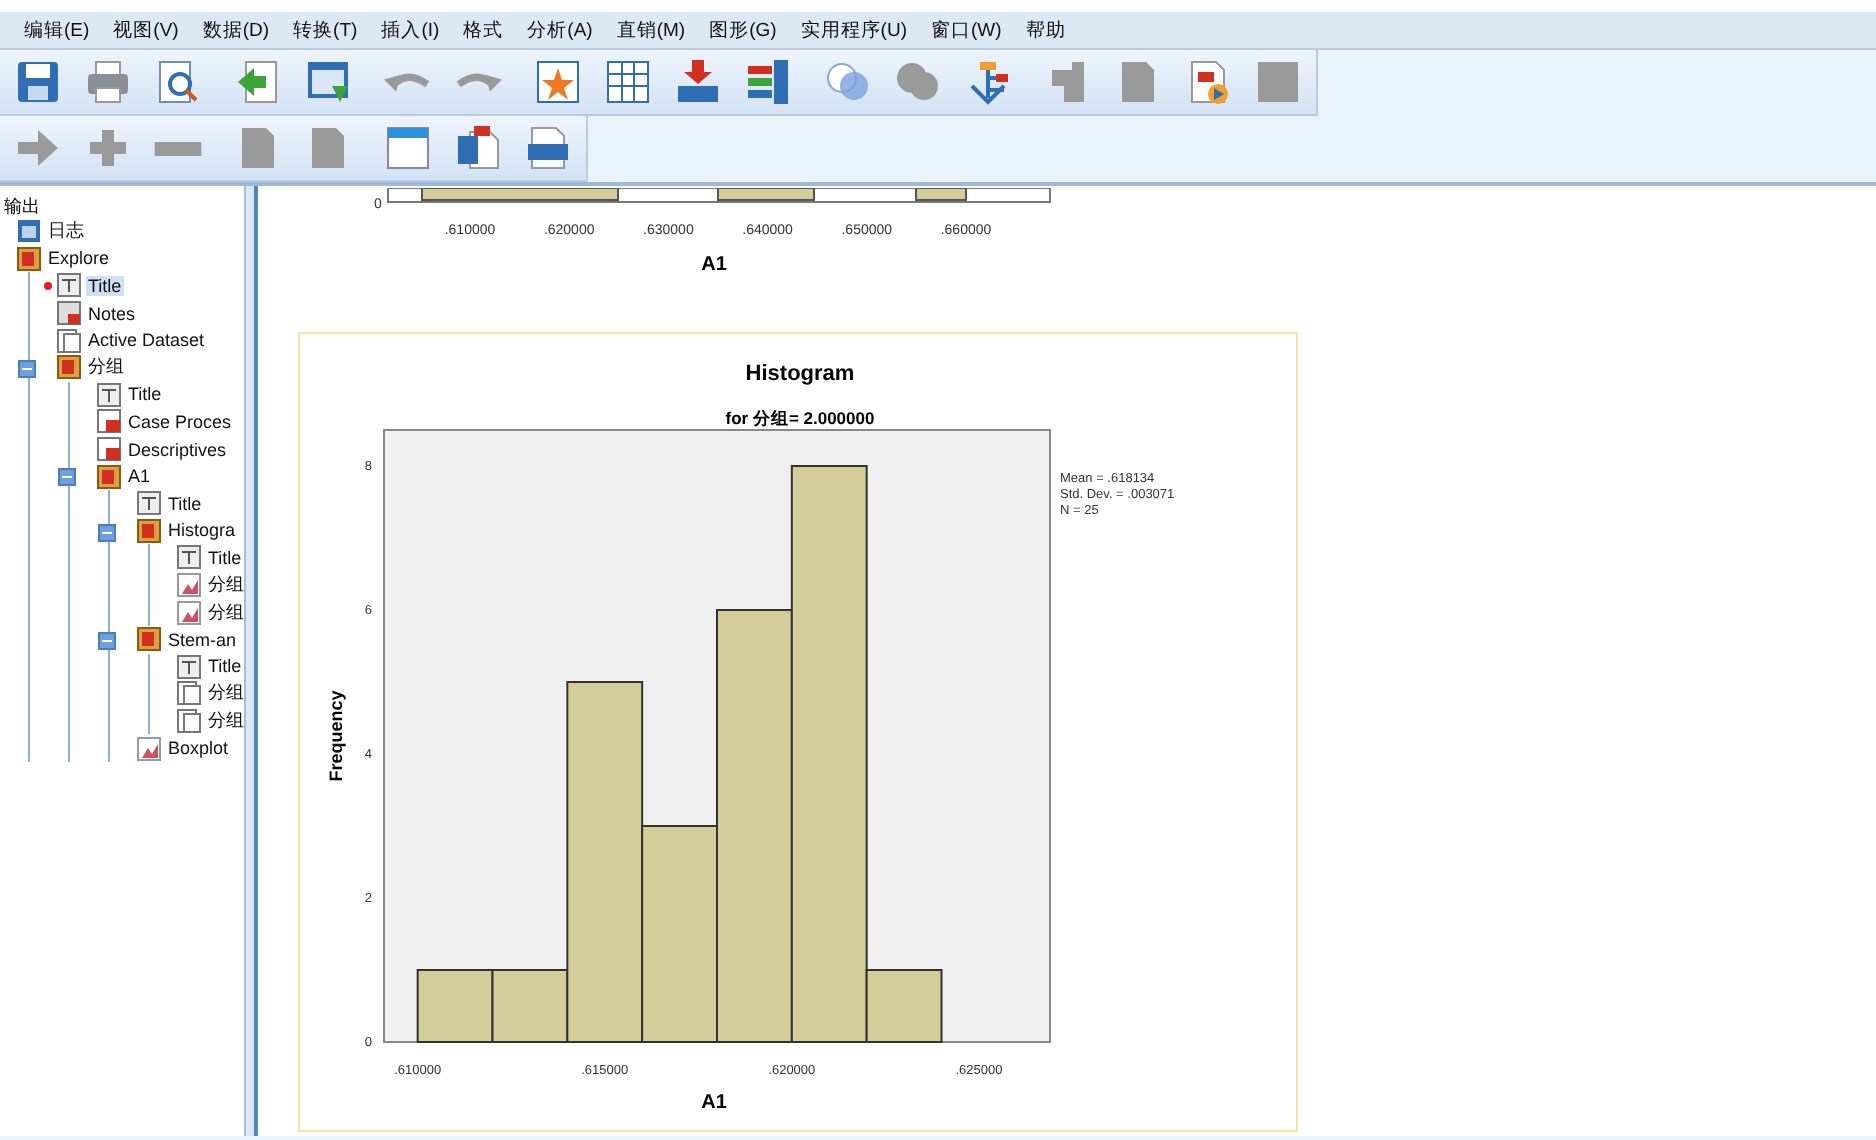 The image size is (1876, 1140). Describe the element at coordinates (714, 1103) in the screenshot. I see `x-axis-title: A1` at that location.